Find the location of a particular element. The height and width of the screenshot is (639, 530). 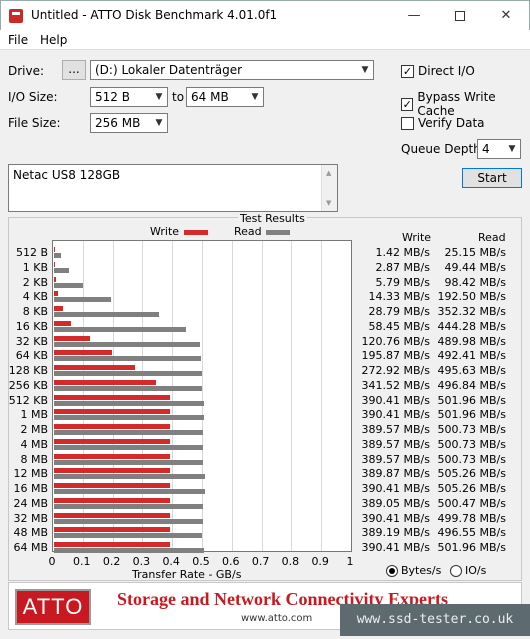

x-tick-label: 0.4 is located at coordinates (171, 561).